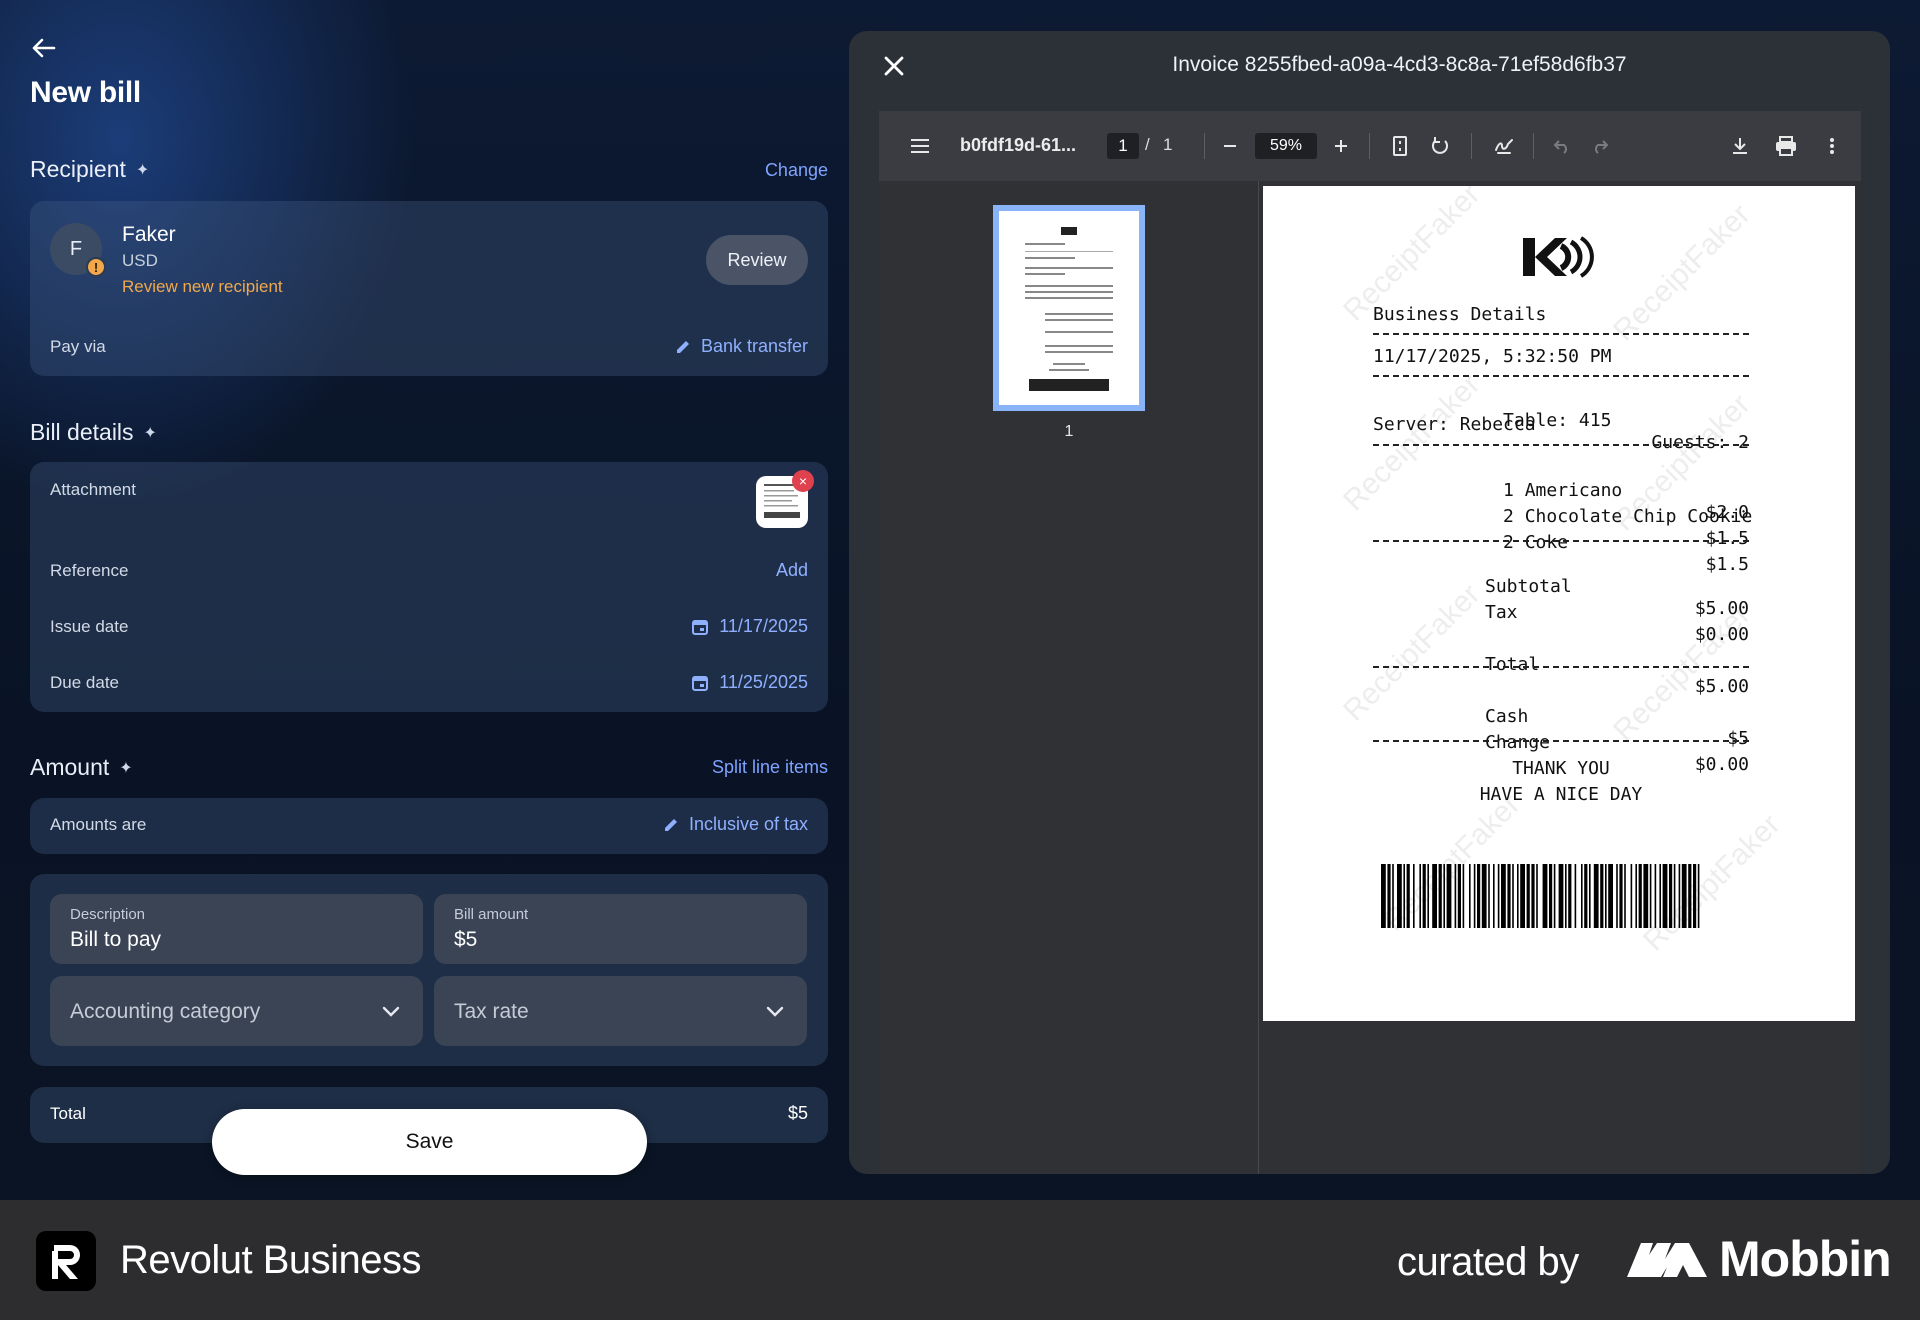 The width and height of the screenshot is (1920, 1320). What do you see at coordinates (1440, 146) in the screenshot?
I see `rotate-icon` at bounding box center [1440, 146].